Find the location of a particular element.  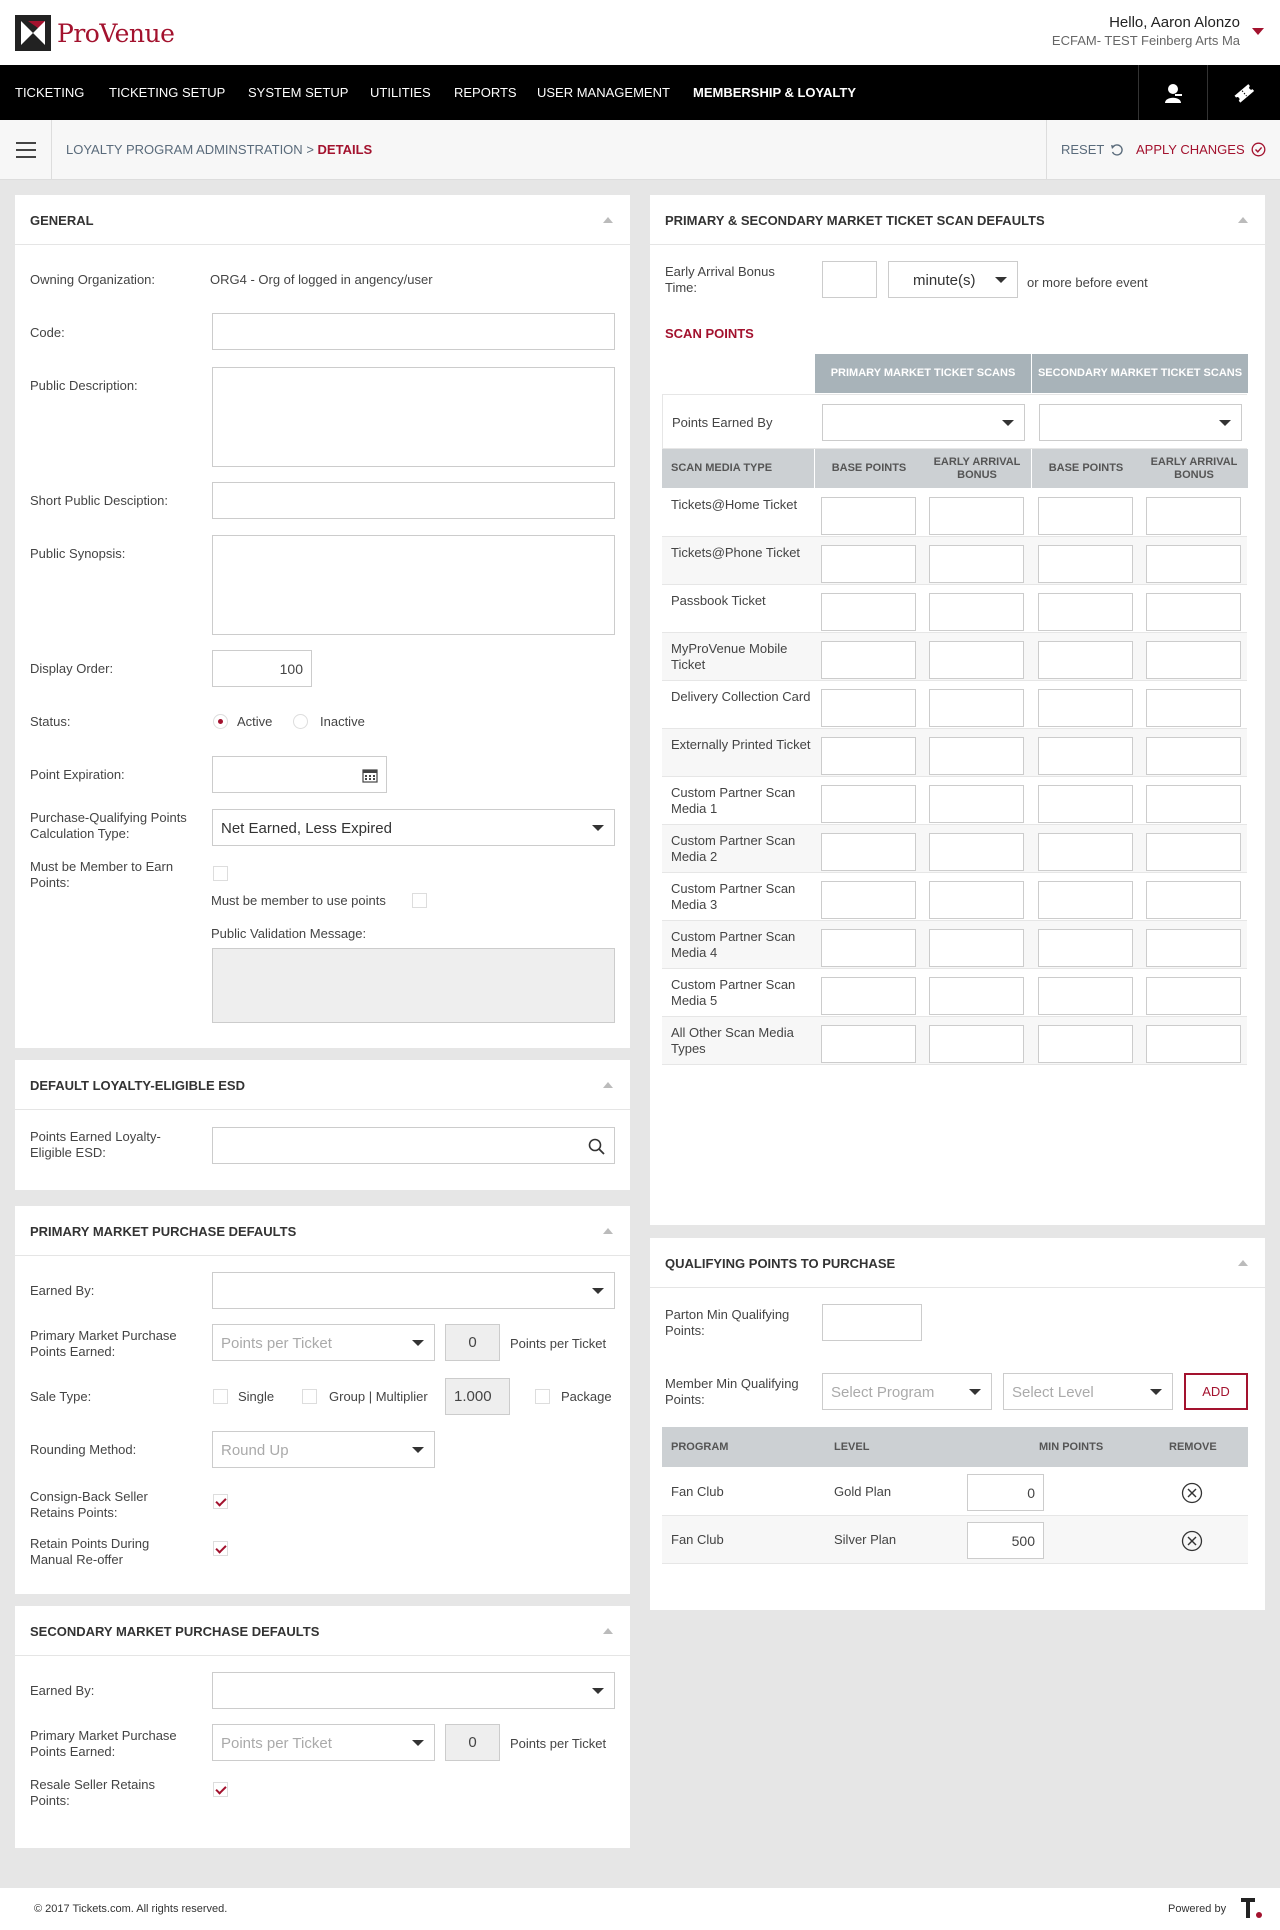

earned-by-select is located at coordinates (413, 1290).